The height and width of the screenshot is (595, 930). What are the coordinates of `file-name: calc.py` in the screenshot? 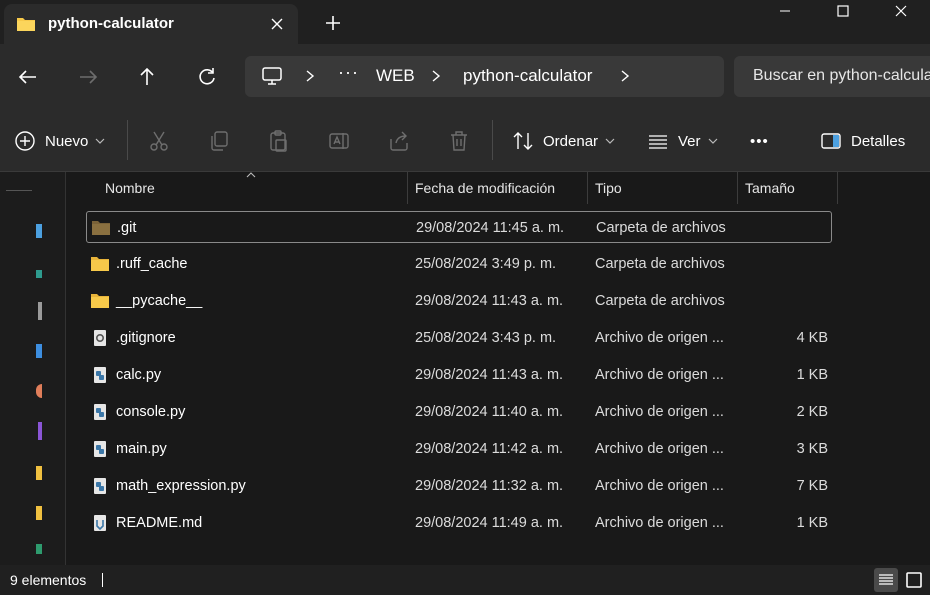 It's located at (139, 375).